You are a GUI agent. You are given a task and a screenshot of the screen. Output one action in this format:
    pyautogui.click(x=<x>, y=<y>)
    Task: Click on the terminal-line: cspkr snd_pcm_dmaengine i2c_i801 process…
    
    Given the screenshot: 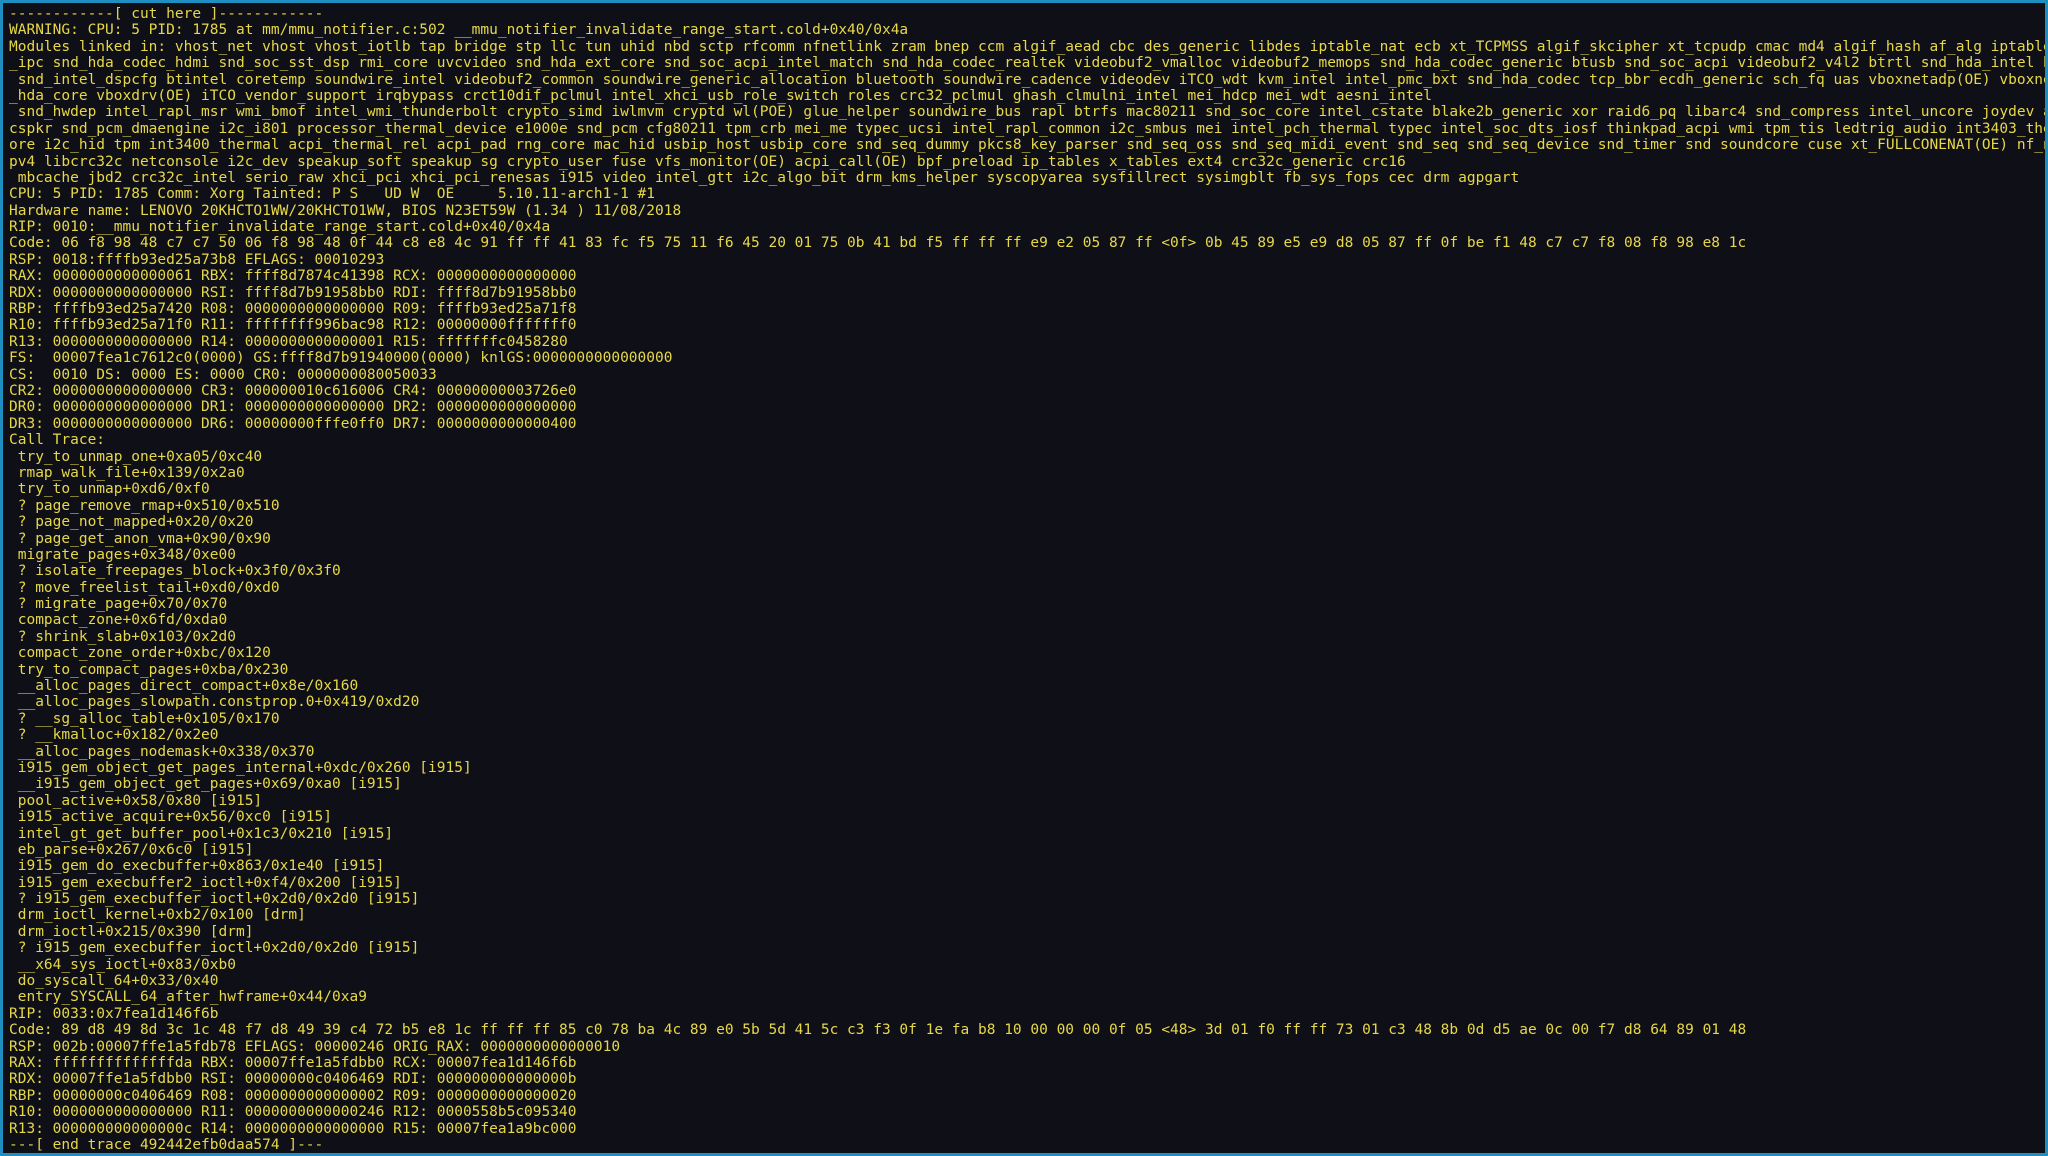 What is the action you would take?
    pyautogui.click(x=1027, y=128)
    